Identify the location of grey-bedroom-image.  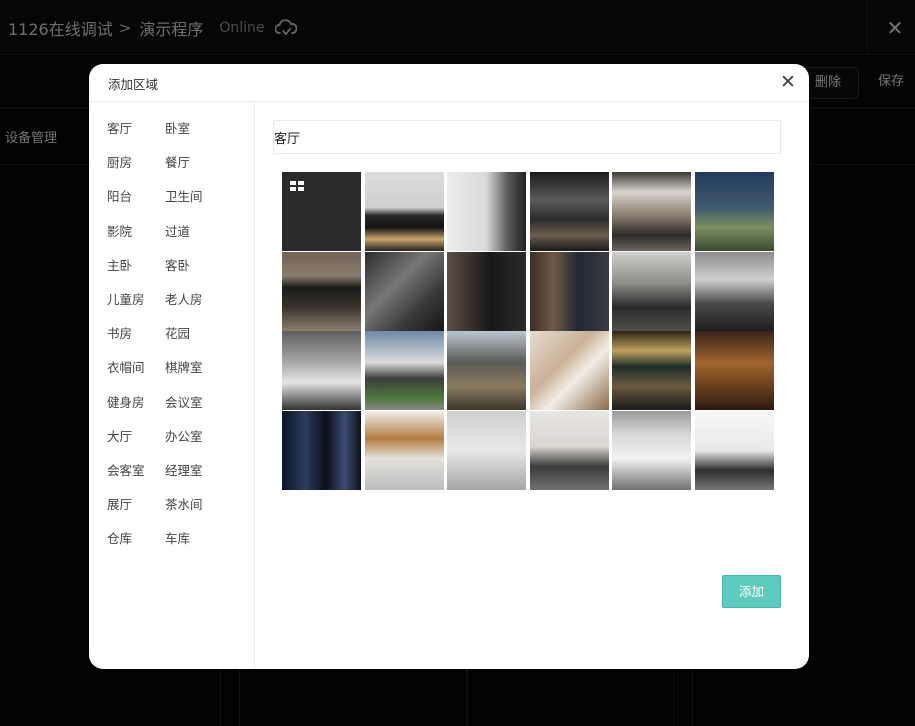
(652, 291).